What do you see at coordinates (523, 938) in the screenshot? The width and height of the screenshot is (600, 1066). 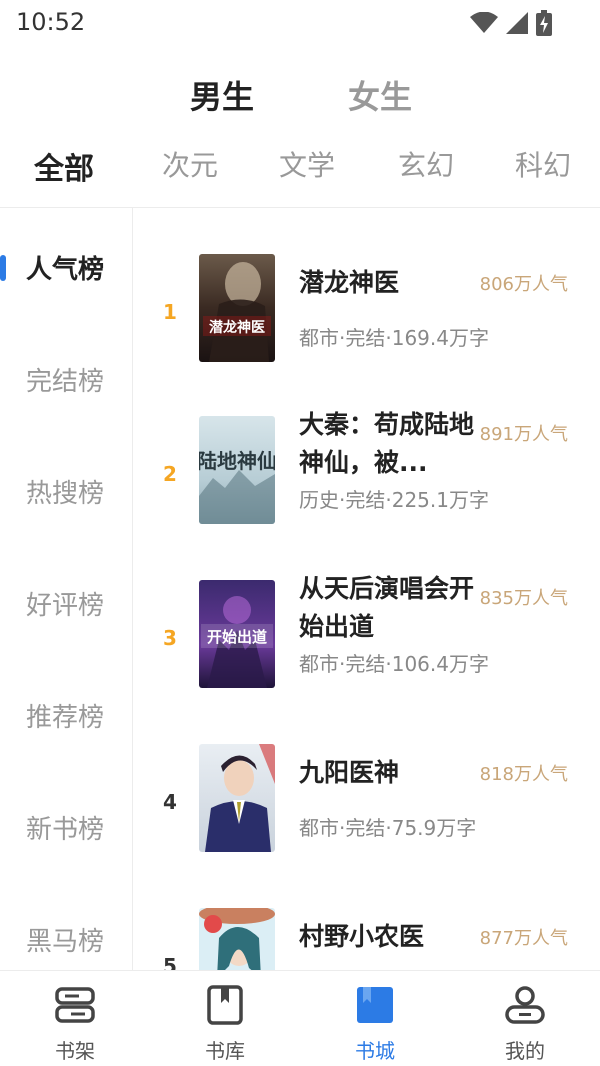 I see `popularity-count: 877万人气` at bounding box center [523, 938].